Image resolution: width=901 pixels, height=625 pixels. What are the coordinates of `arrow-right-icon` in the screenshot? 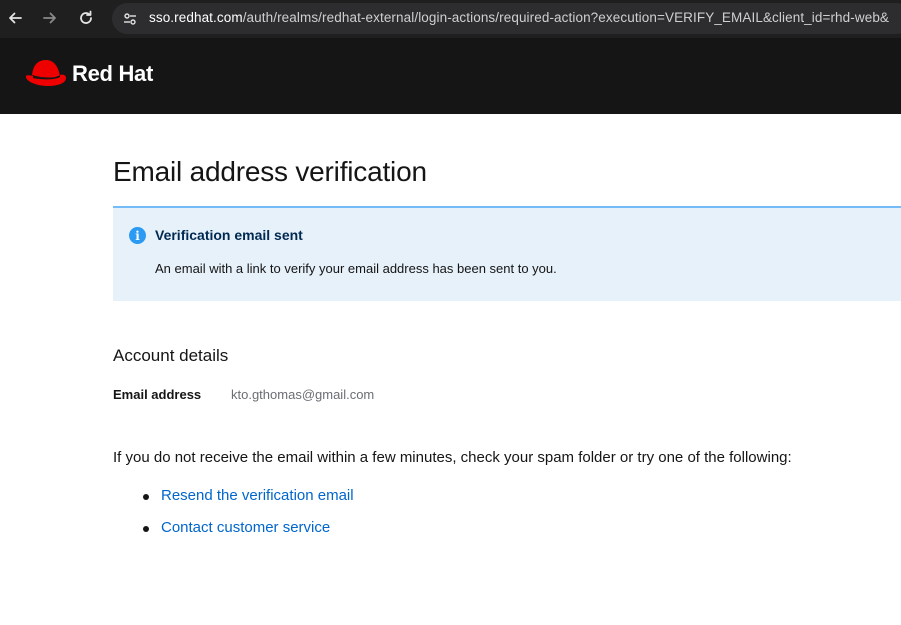 It's located at (49, 18).